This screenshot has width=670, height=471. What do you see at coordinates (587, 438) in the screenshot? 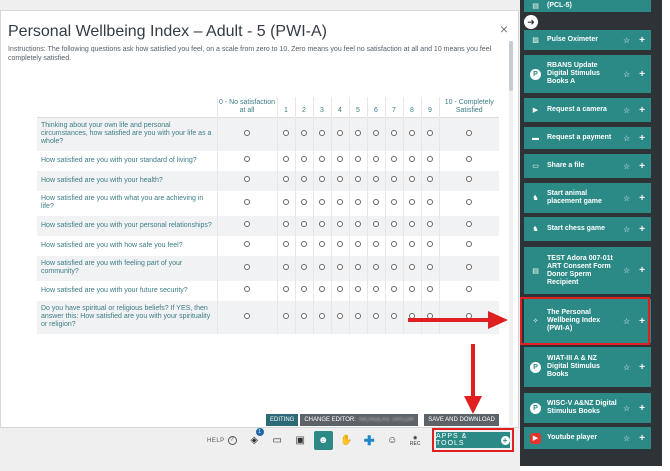
I see `sidebar-item: ▶ Youtube player ☆ +` at bounding box center [587, 438].